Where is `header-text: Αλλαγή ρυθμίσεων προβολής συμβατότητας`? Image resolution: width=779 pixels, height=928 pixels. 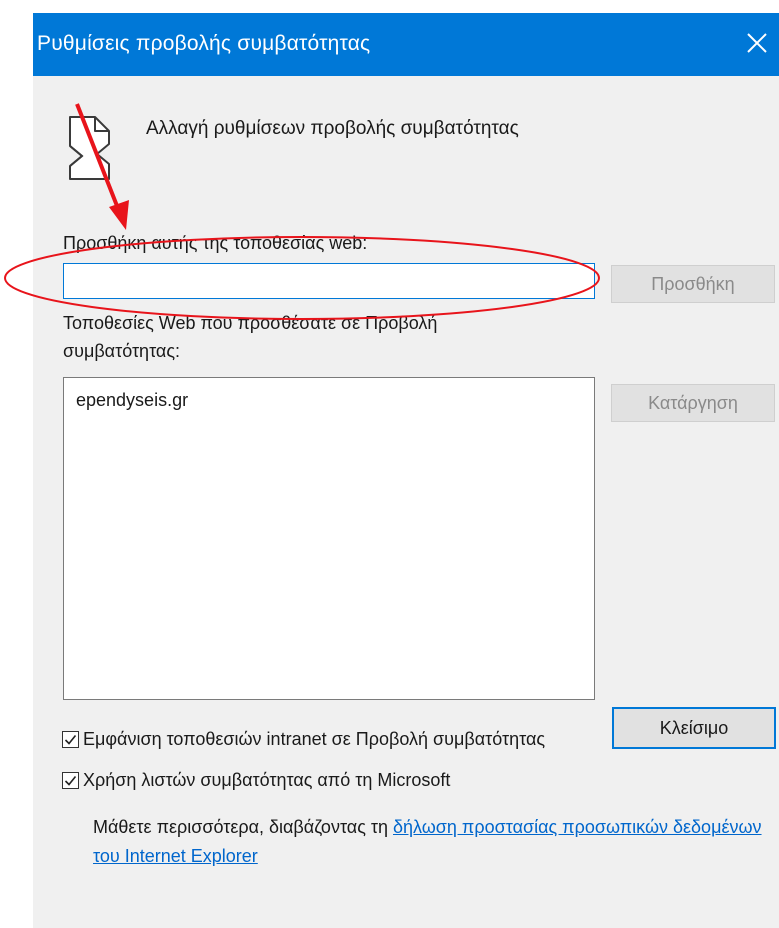 header-text: Αλλαγή ρυθμίσεων προβολής συμβατότητας is located at coordinates (332, 128).